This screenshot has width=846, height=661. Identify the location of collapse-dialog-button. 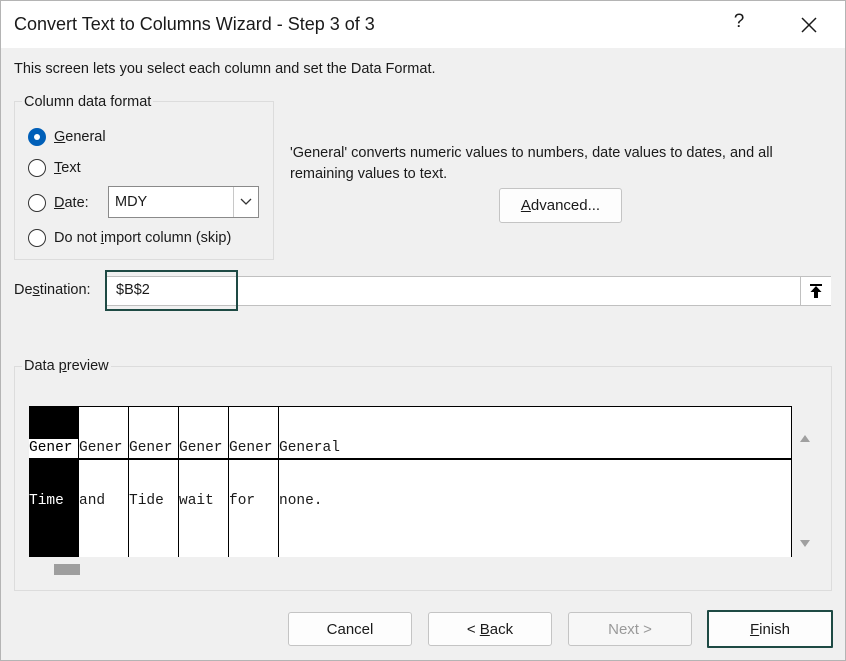
(815, 291).